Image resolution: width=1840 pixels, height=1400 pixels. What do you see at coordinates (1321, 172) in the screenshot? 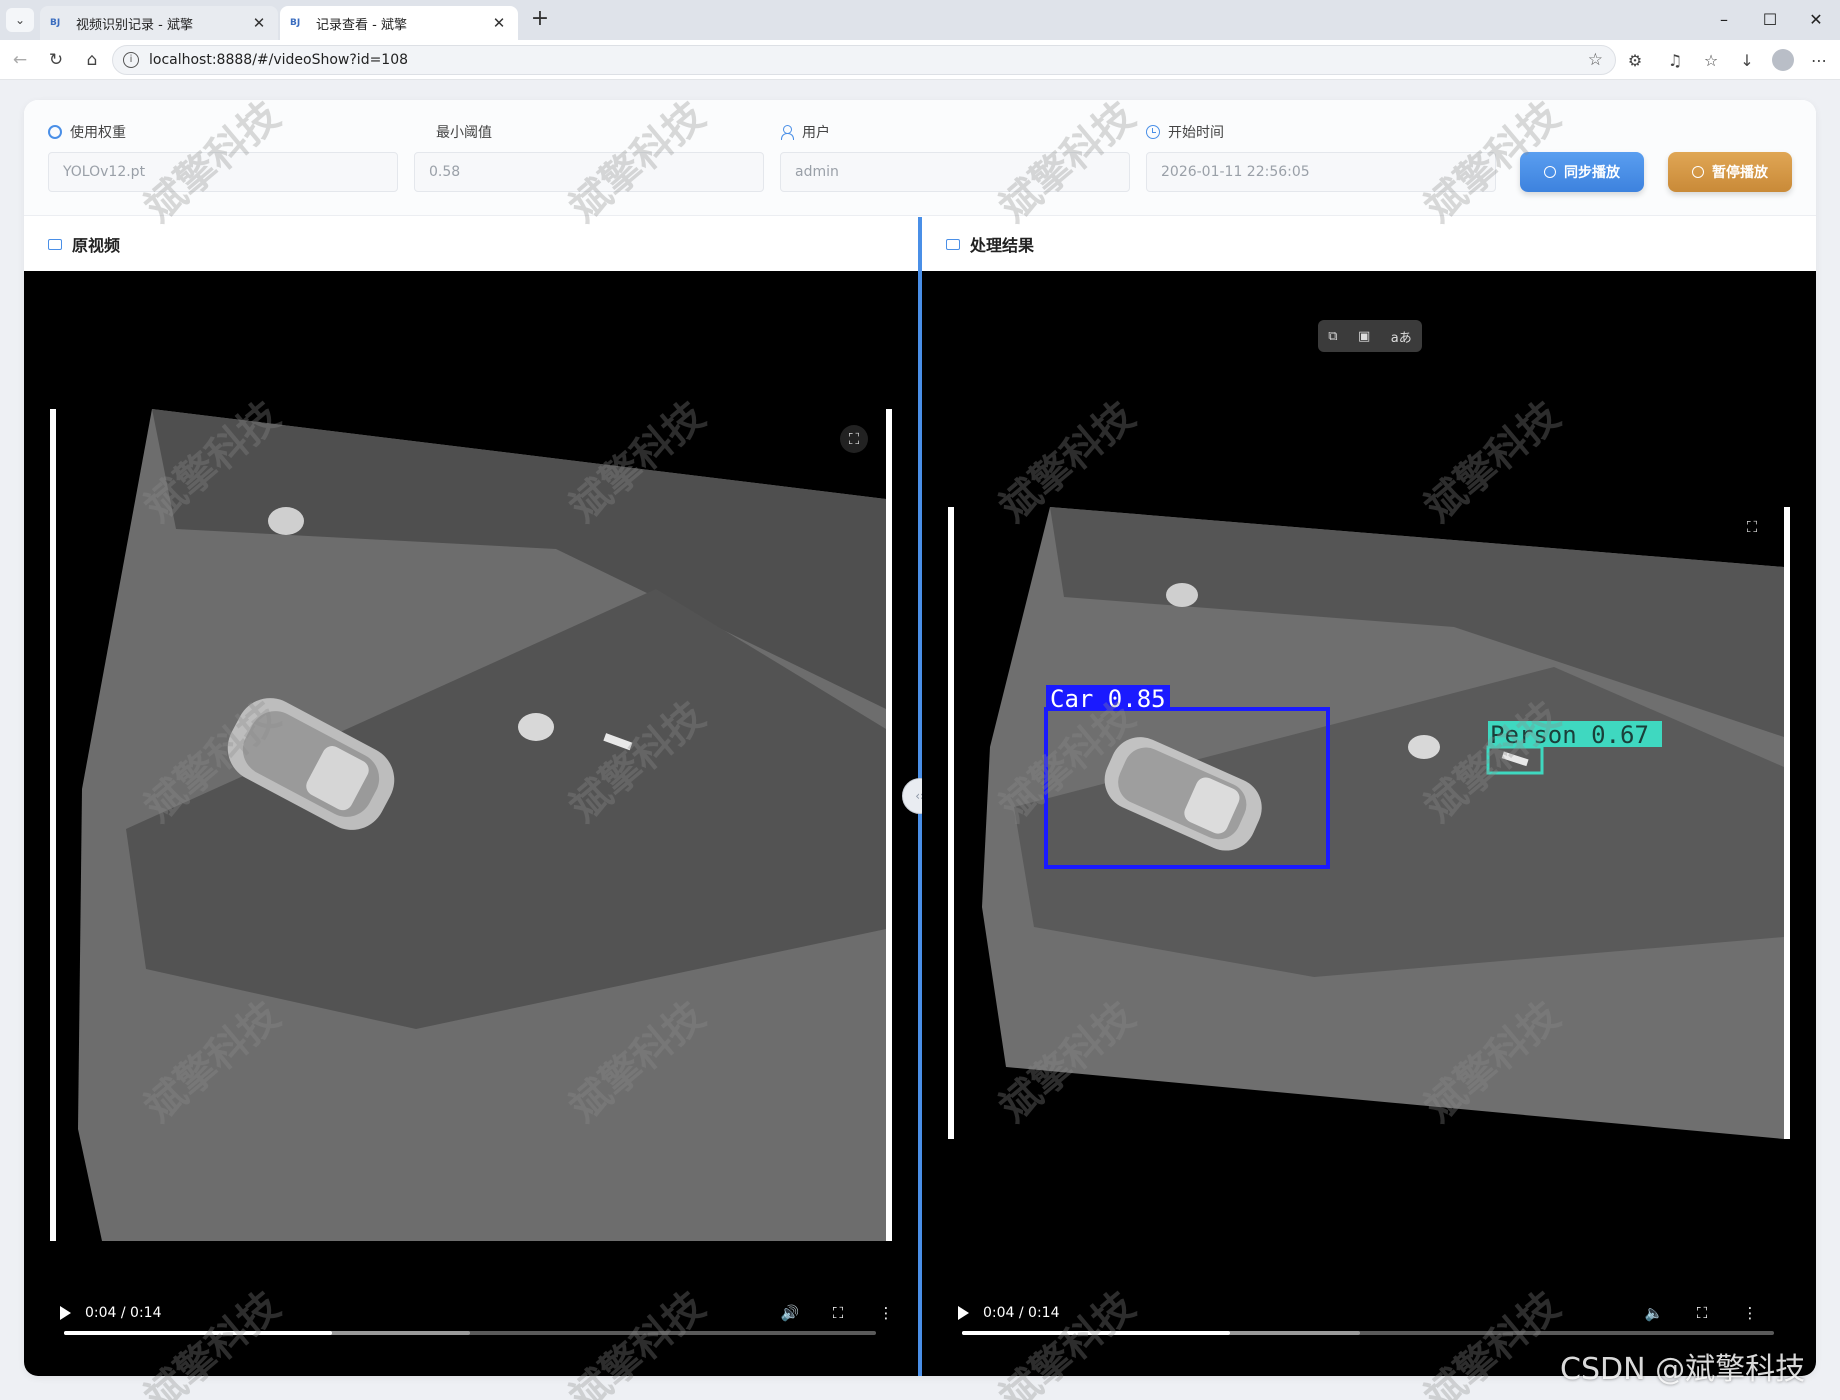
I see `start-time-input` at bounding box center [1321, 172].